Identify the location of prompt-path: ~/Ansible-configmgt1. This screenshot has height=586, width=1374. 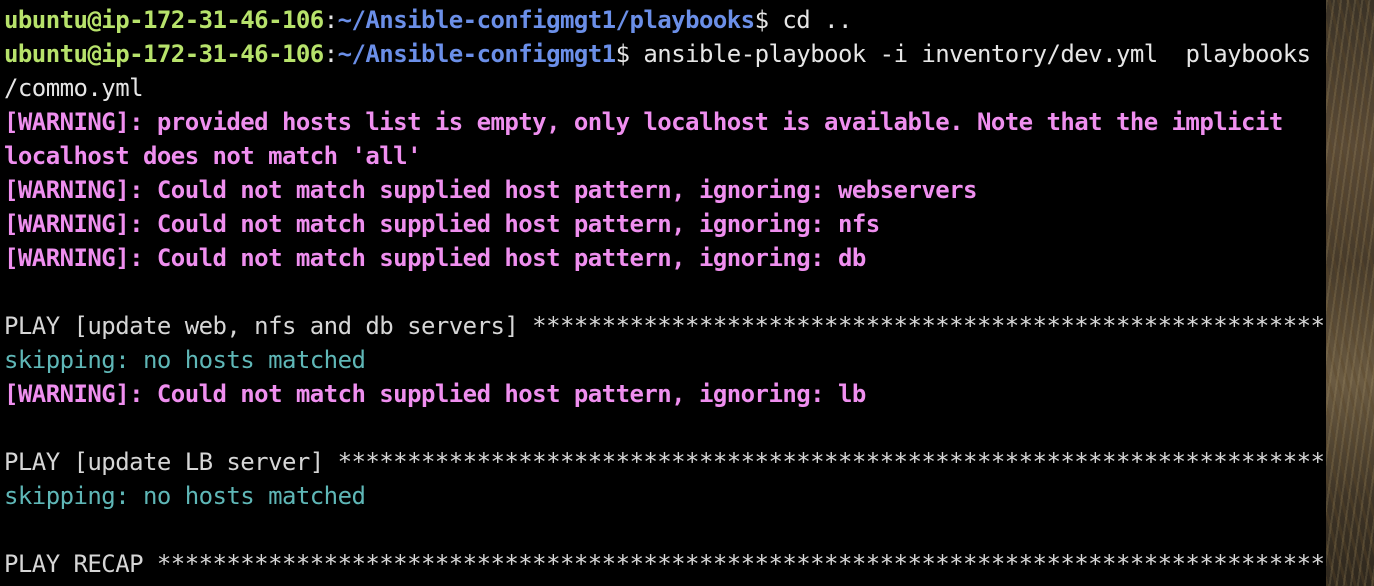
(477, 54).